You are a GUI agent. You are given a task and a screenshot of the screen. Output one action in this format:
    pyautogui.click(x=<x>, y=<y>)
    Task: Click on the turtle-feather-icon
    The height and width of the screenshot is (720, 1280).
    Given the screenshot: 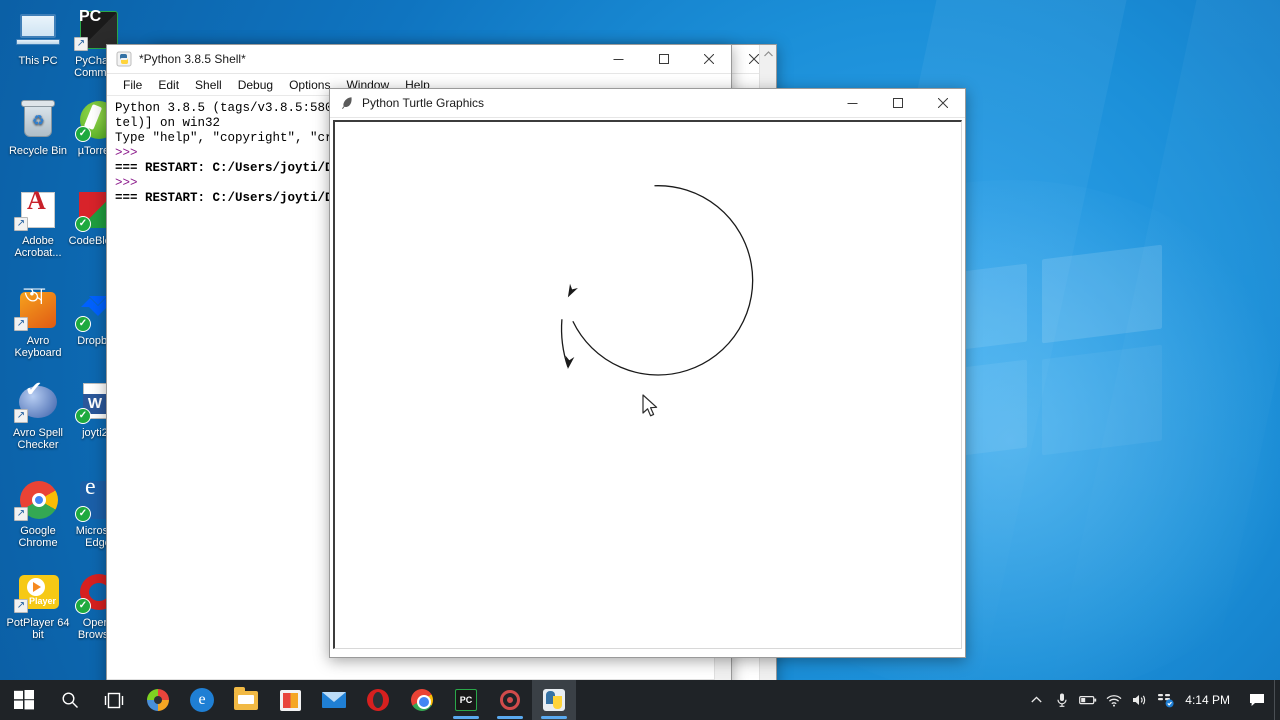 What is the action you would take?
    pyautogui.click(x=347, y=103)
    